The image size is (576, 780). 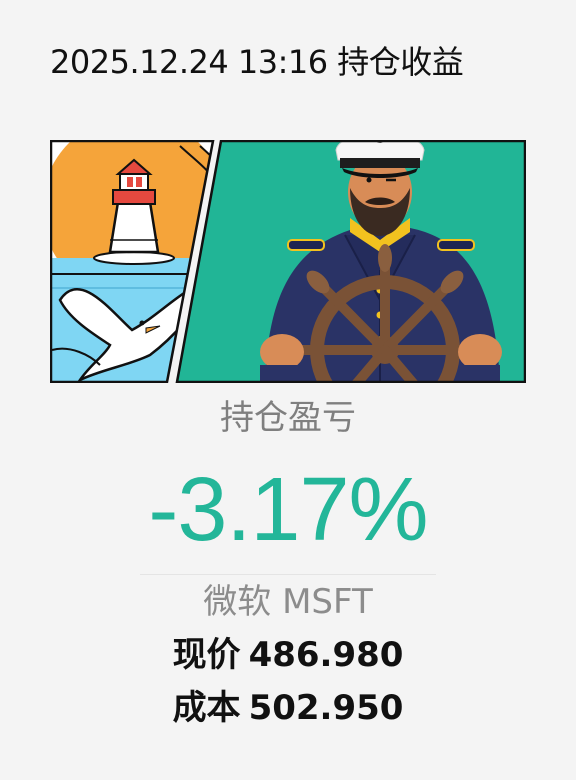 I want to click on cost-price-value: 502.950, so click(x=326, y=708).